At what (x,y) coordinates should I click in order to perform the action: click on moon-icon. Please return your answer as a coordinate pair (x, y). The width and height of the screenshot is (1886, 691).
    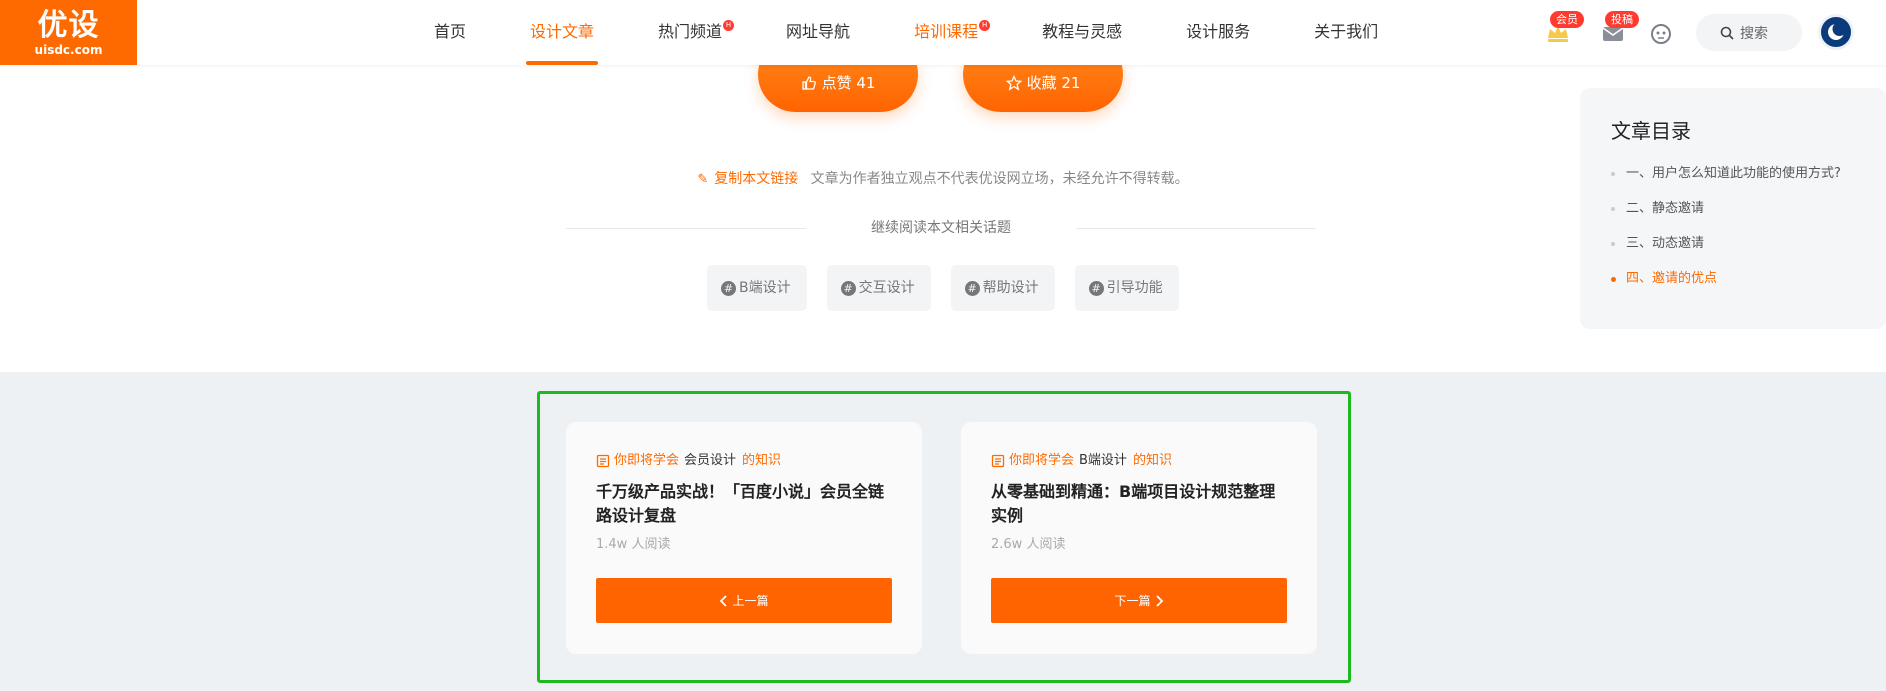
    Looking at the image, I should click on (1837, 31).